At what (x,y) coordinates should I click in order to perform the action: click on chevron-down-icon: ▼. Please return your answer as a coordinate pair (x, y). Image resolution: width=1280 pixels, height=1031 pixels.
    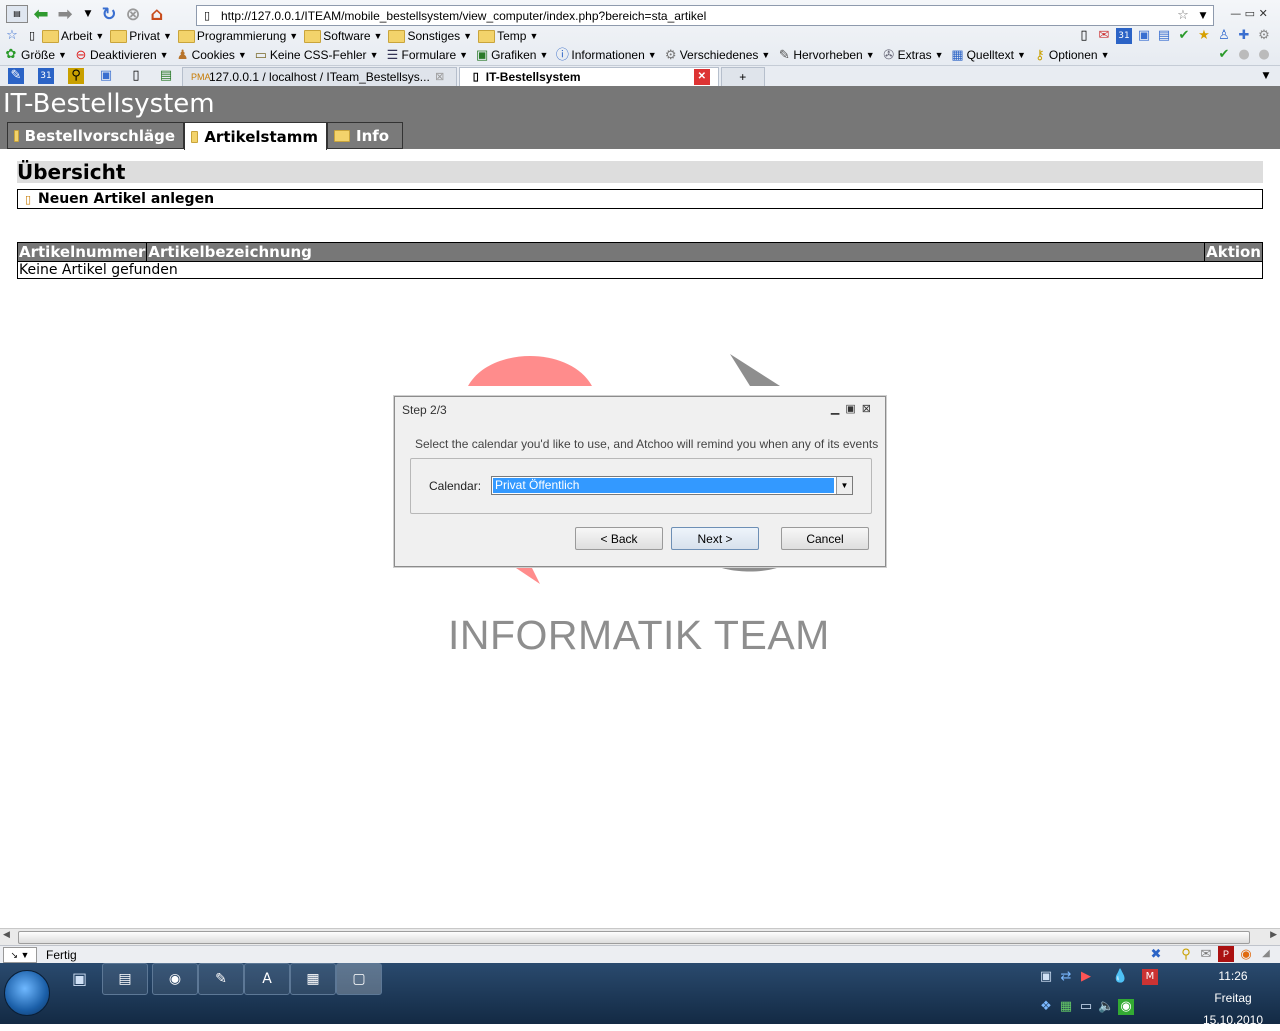
    Looking at the image, I should click on (844, 485).